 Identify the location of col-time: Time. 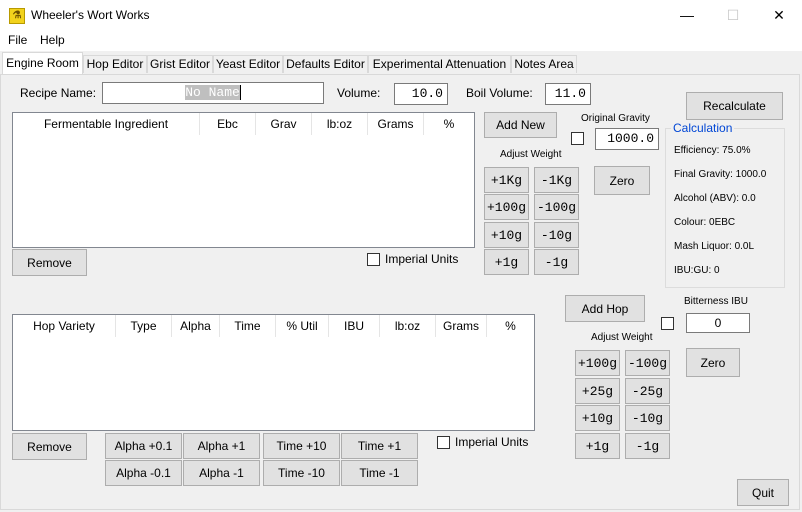
(248, 326).